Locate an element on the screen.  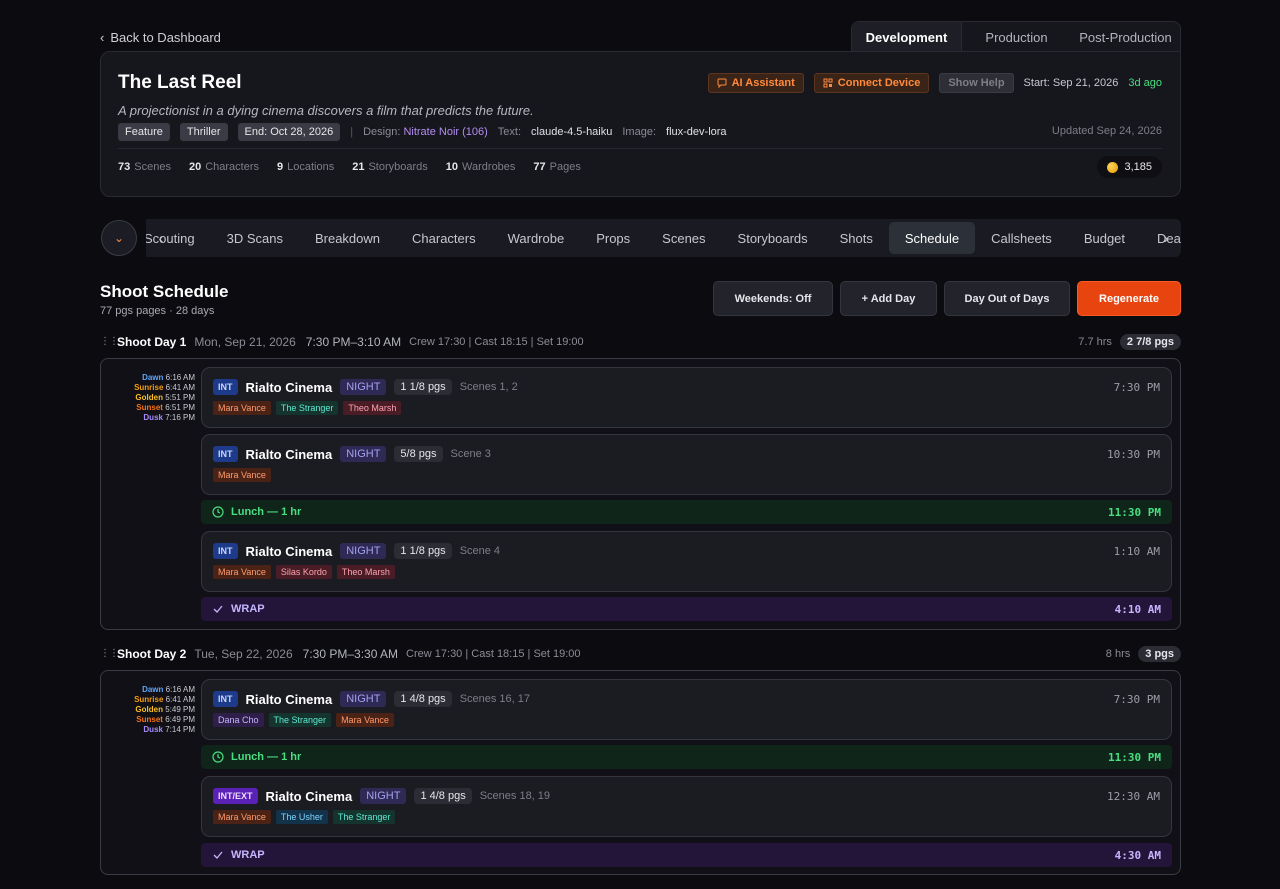
connect-device-button: Connect Device is located at coordinates (871, 83).